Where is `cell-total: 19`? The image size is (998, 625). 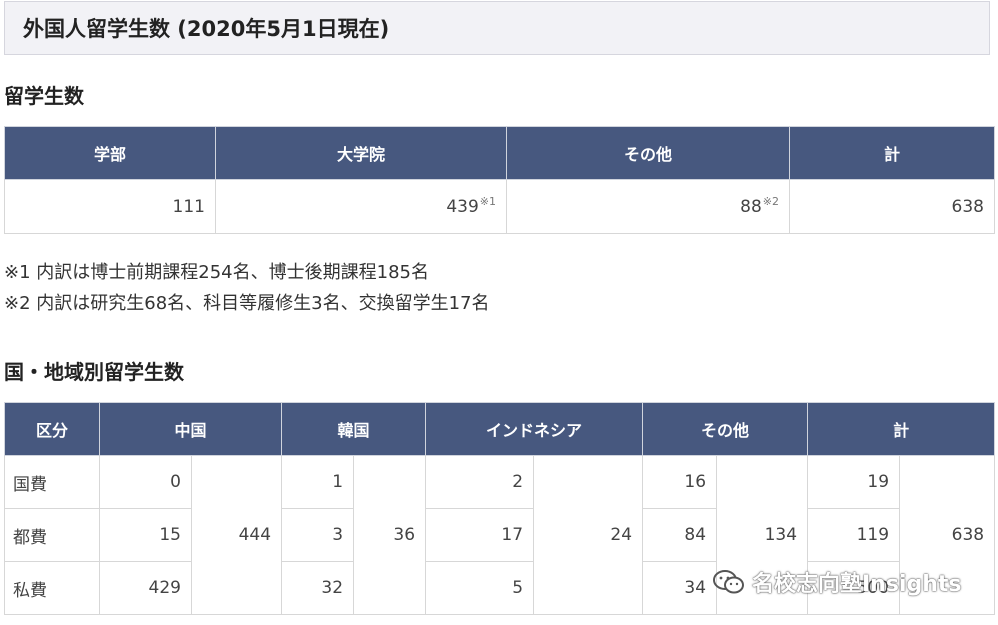
cell-total: 19 is located at coordinates (854, 482).